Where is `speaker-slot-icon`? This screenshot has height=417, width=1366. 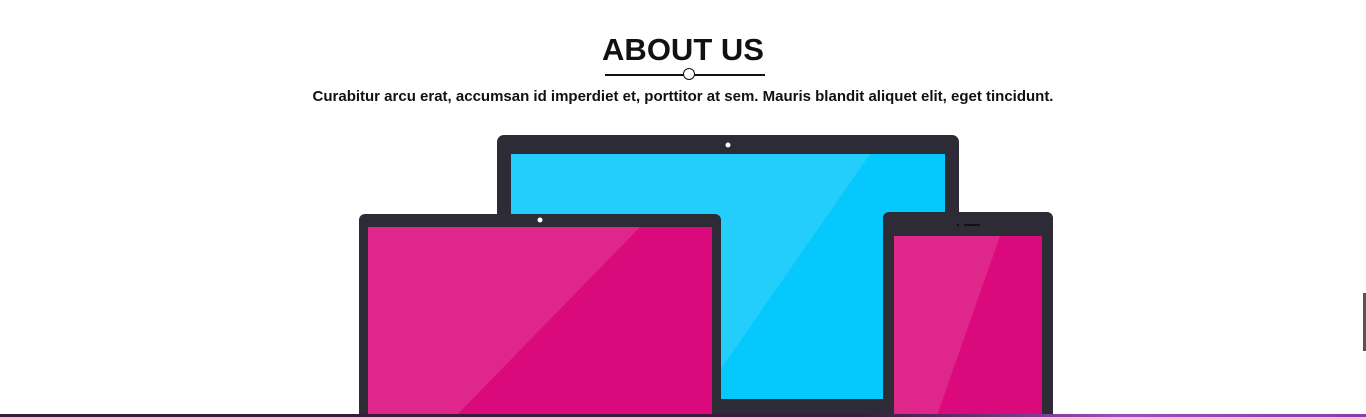 speaker-slot-icon is located at coordinates (972, 225).